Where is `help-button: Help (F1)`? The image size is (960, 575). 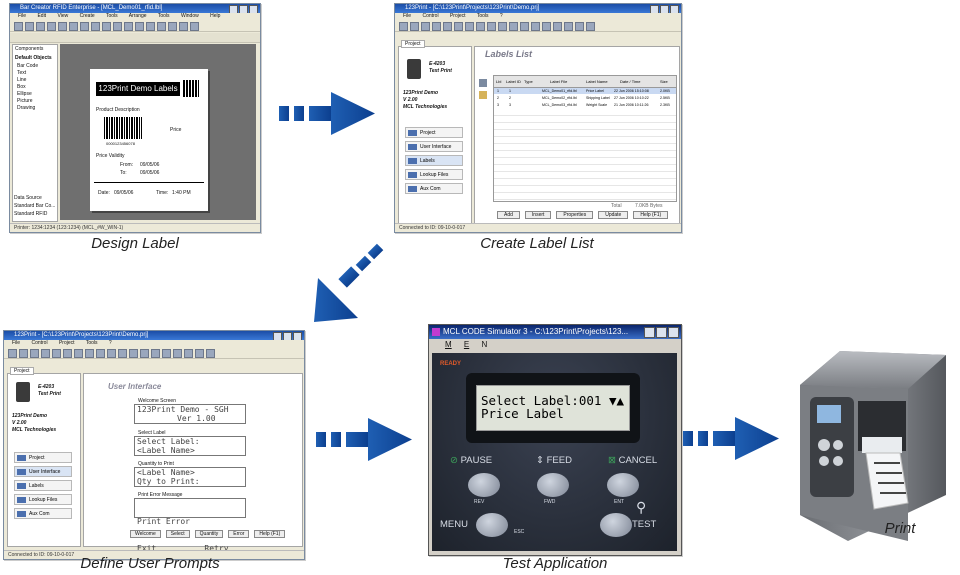 help-button: Help (F1) is located at coordinates (651, 215).